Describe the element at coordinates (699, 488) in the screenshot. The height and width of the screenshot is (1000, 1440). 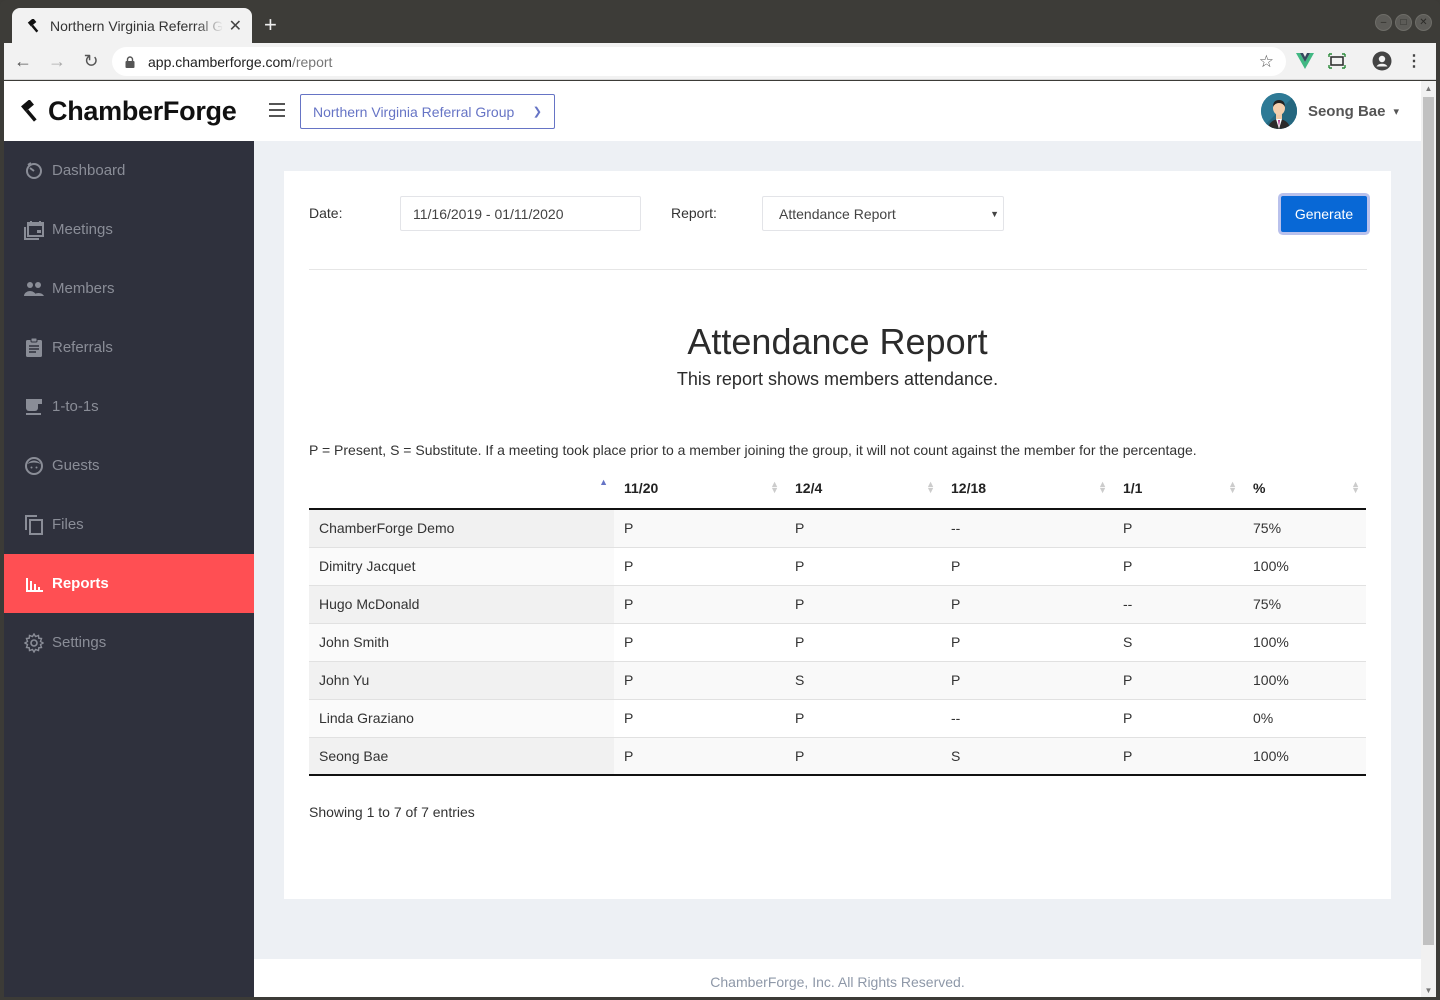
I see `column-header-date: 11/20 ▲ ▼` at that location.